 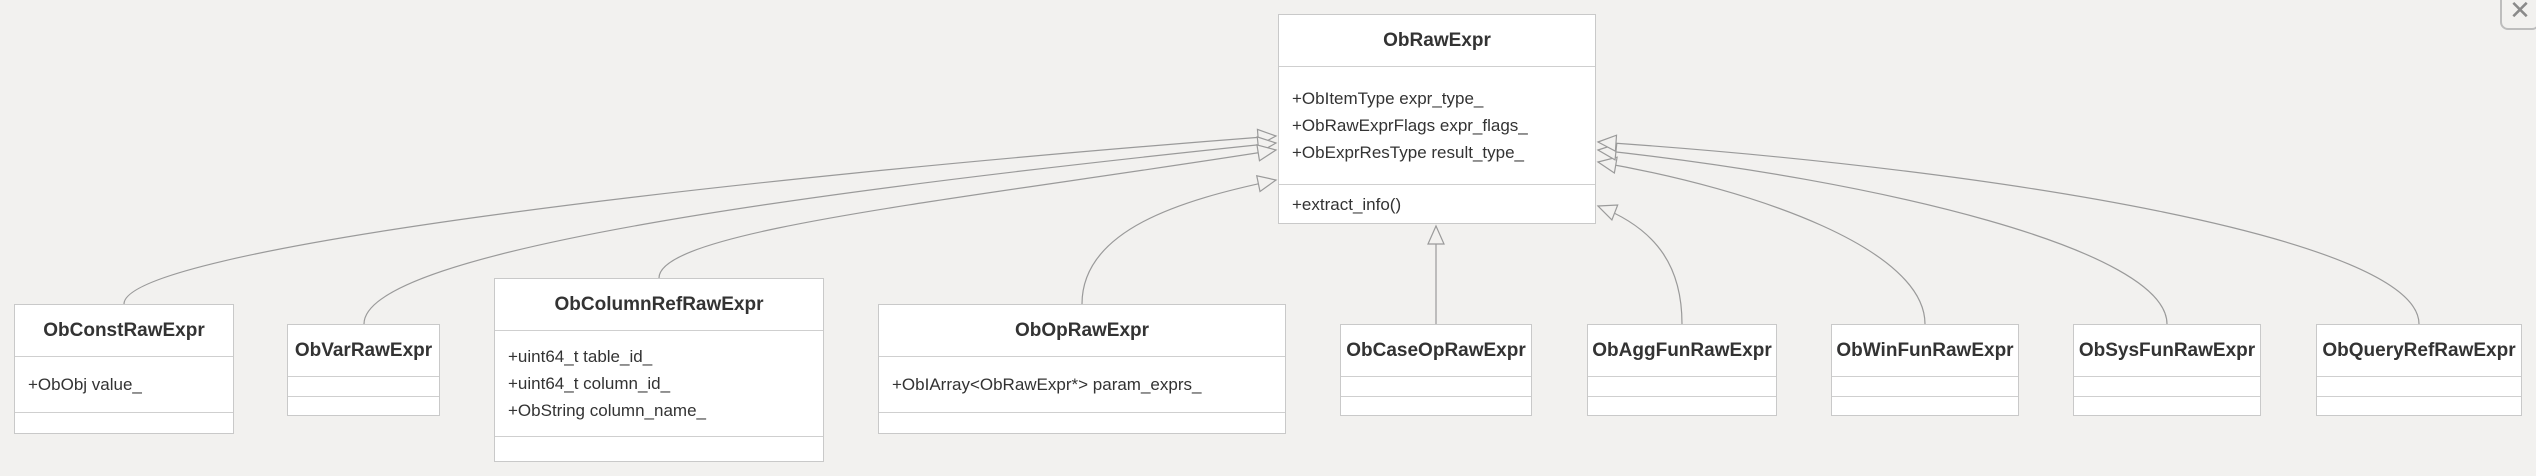 What do you see at coordinates (1266, 184) in the screenshot?
I see `inheritance-arrowhead-c3` at bounding box center [1266, 184].